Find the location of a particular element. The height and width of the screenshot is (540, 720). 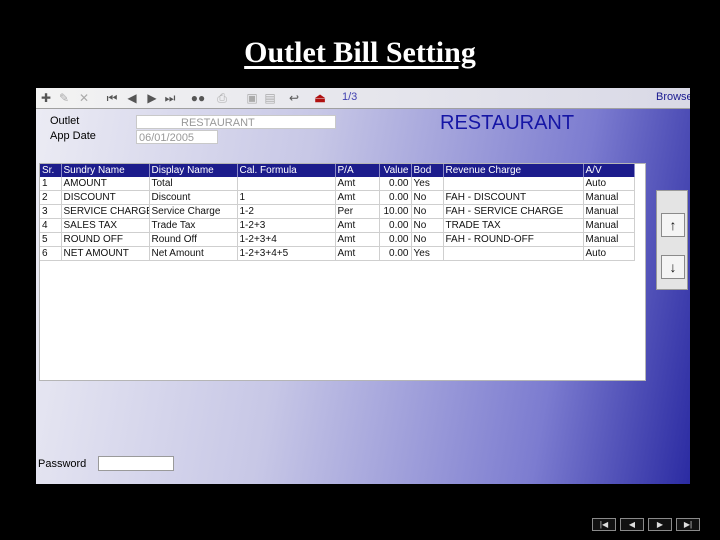

cell-value: 10.00 is located at coordinates (395, 211).